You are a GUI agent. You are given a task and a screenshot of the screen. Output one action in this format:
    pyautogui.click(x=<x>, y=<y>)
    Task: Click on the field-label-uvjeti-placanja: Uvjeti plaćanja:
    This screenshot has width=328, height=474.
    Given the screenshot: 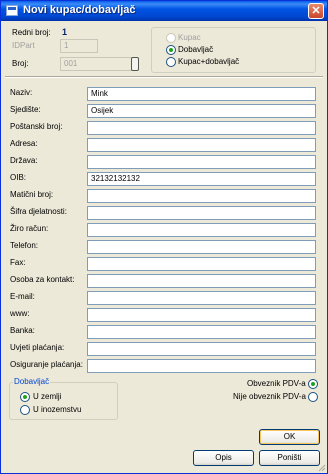 What is the action you would take?
    pyautogui.click(x=37, y=347)
    